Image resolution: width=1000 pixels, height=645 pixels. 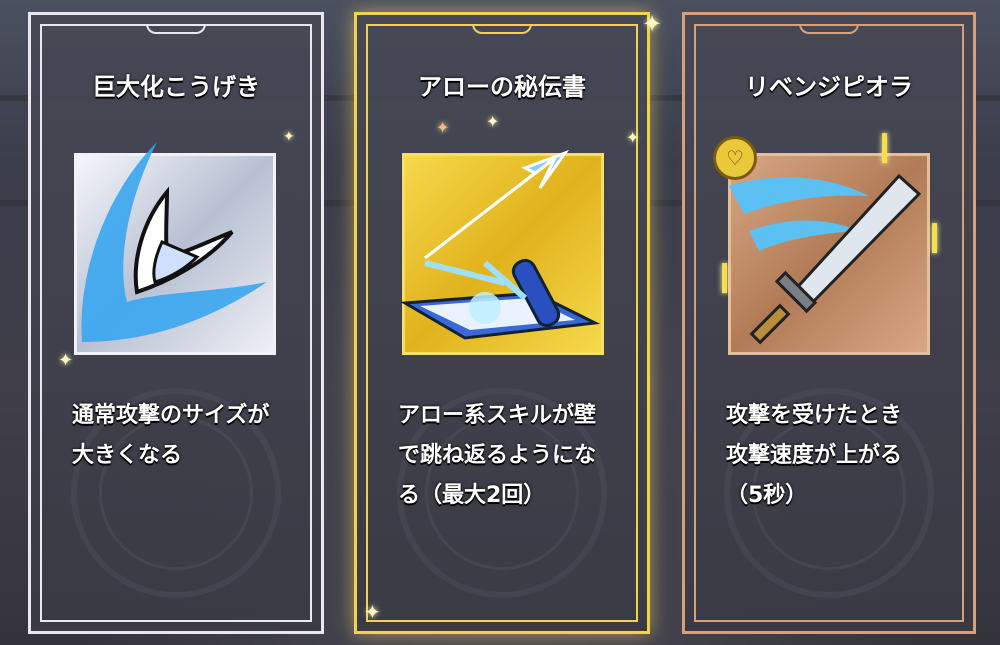 What do you see at coordinates (171, 435) in the screenshot?
I see `card-description: 通常攻撃のサイズが 大きくなる` at bounding box center [171, 435].